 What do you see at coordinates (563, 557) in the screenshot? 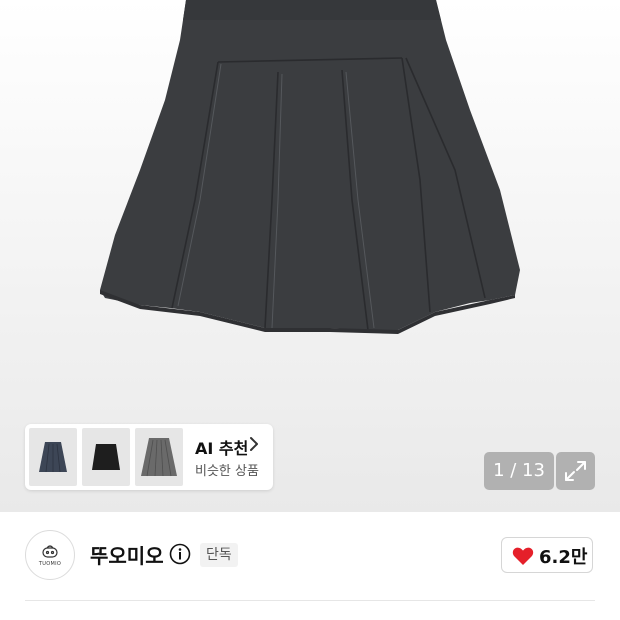
I see `like-count: 6.2만` at bounding box center [563, 557].